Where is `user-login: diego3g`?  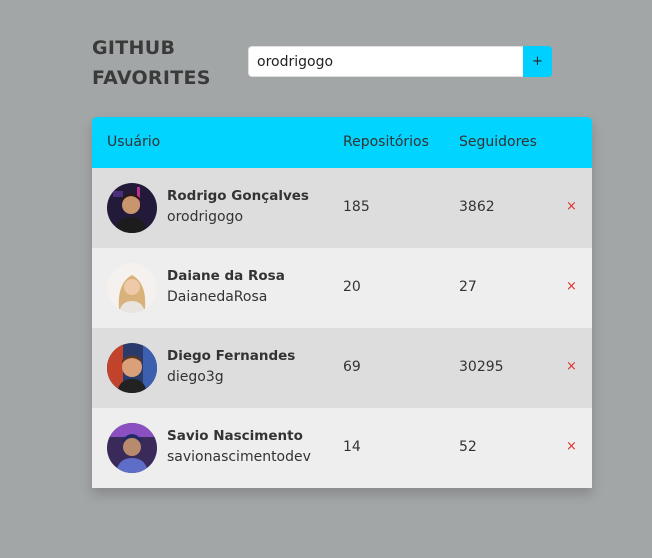
user-login: diego3g is located at coordinates (195, 377).